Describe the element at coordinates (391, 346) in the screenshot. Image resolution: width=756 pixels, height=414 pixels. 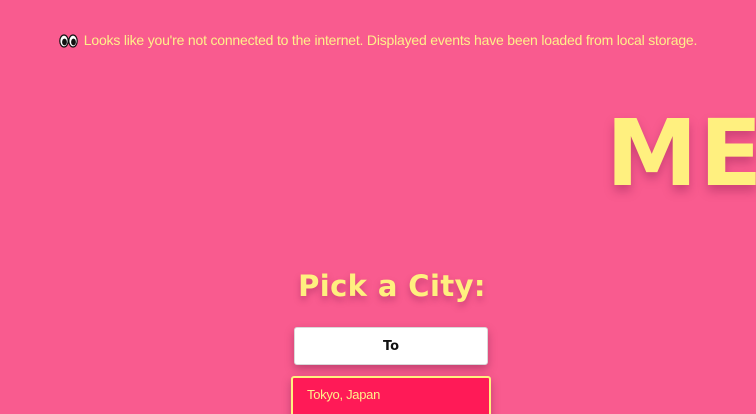
I see `city-search-input` at that location.